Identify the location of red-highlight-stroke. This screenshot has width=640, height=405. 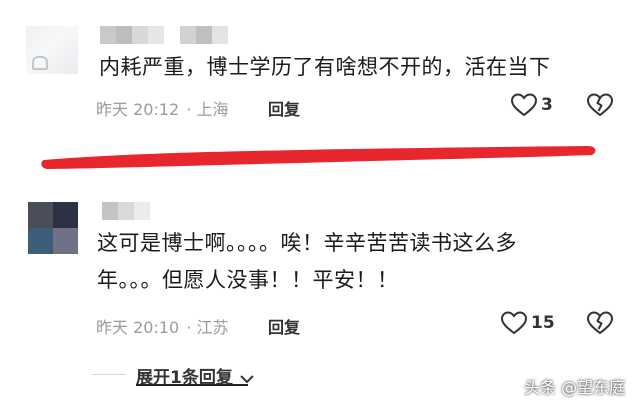
(318, 157).